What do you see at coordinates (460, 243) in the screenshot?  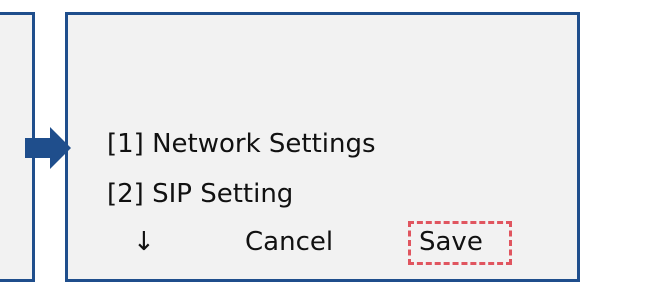 I see `save-softkey: Save` at bounding box center [460, 243].